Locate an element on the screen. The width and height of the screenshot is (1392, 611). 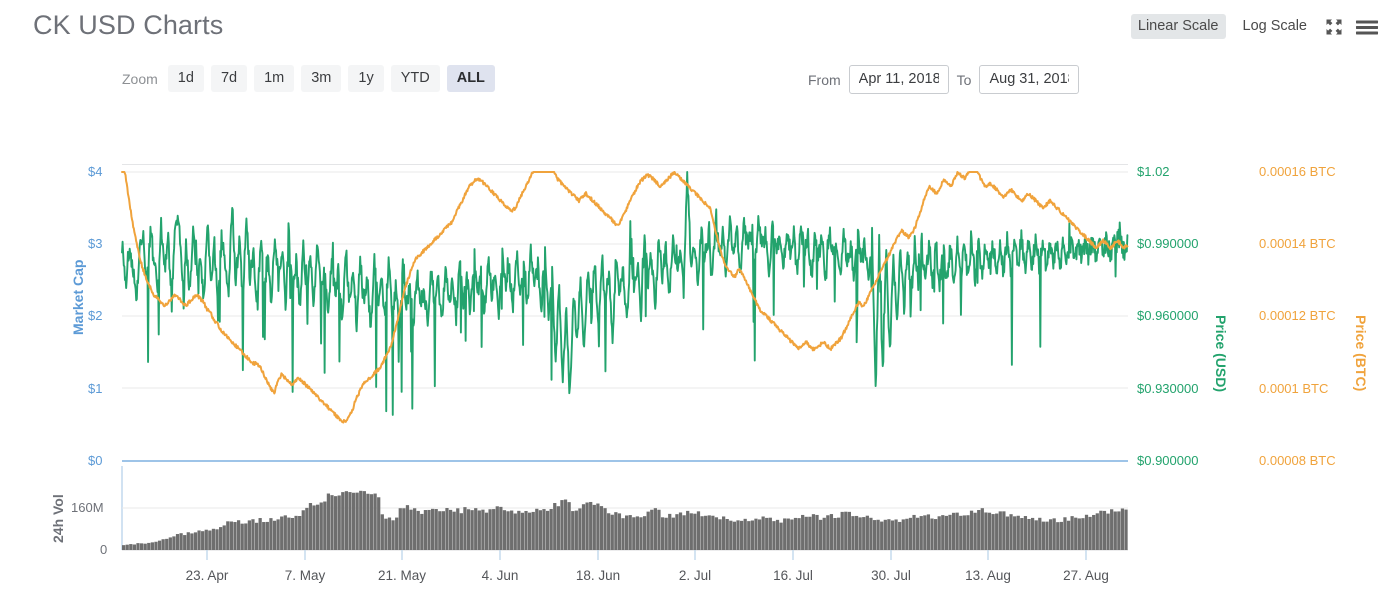
to-date-input is located at coordinates (1029, 79).